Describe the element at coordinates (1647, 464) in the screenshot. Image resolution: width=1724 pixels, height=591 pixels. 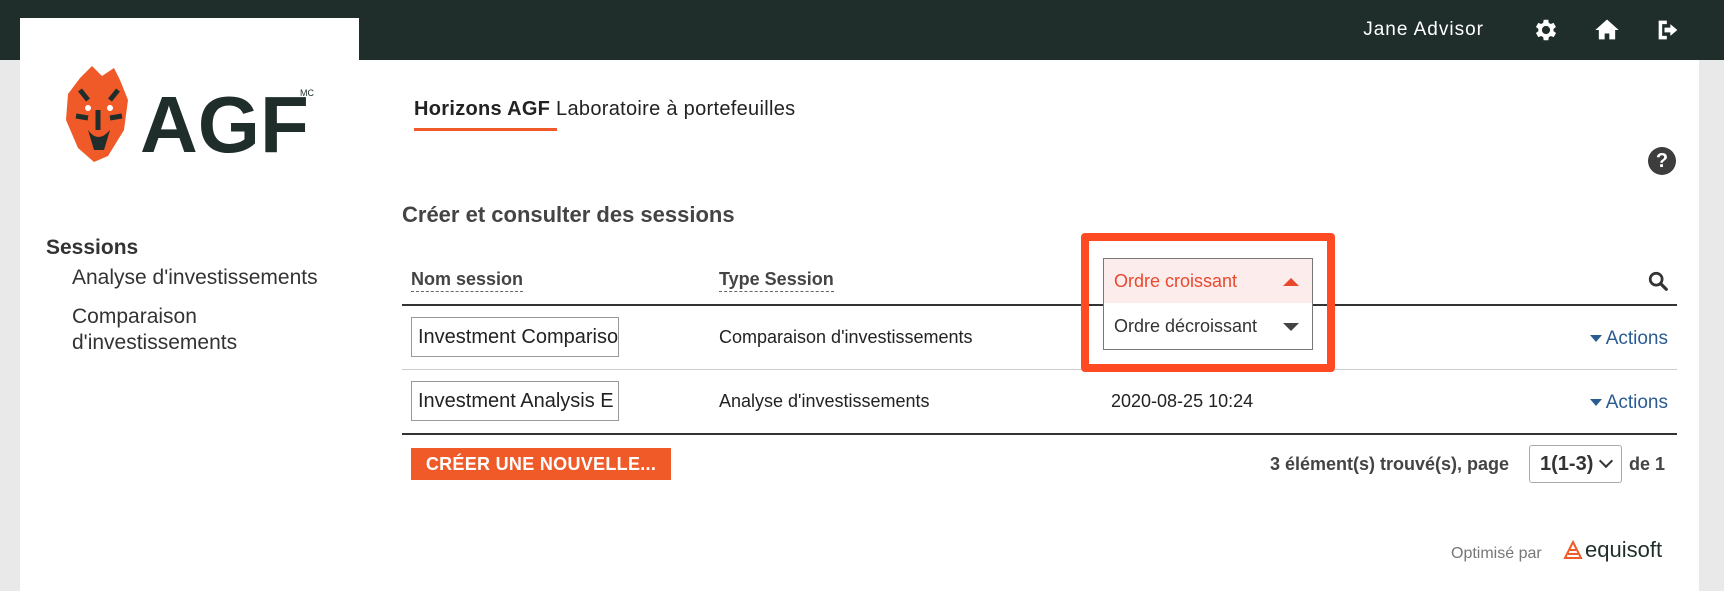
I see `page-total: de 1` at that location.